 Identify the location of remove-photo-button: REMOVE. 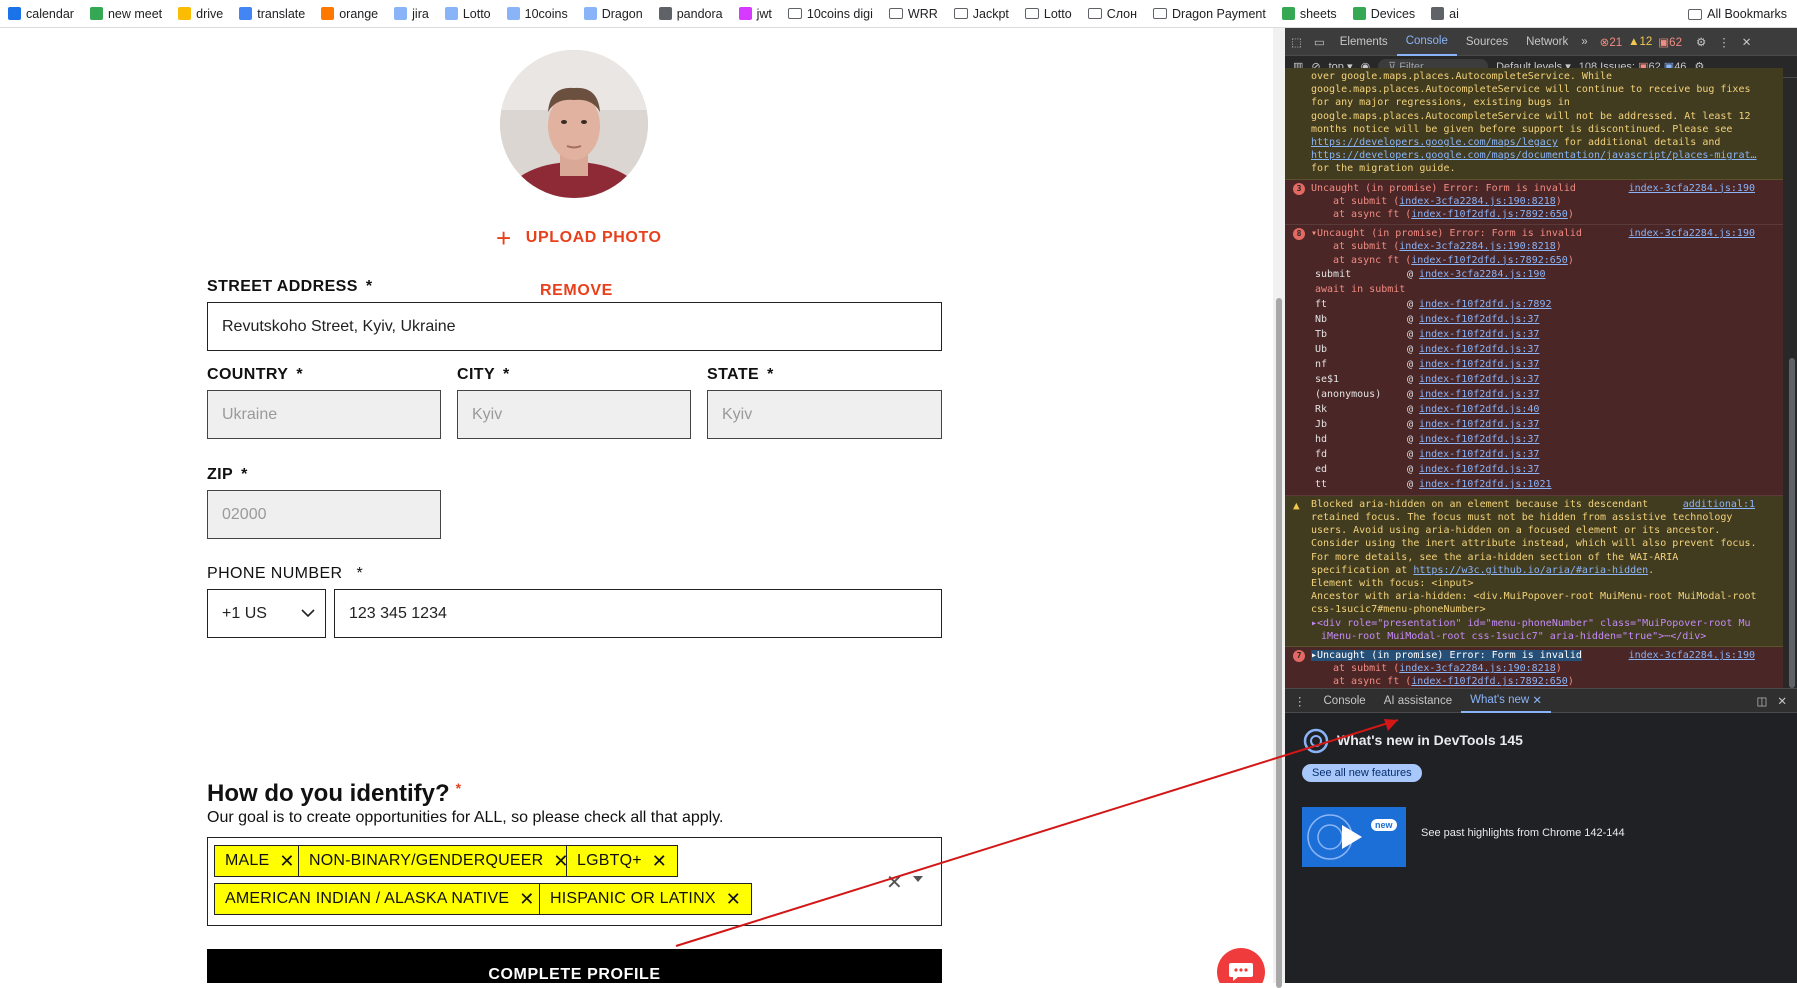
(576, 291).